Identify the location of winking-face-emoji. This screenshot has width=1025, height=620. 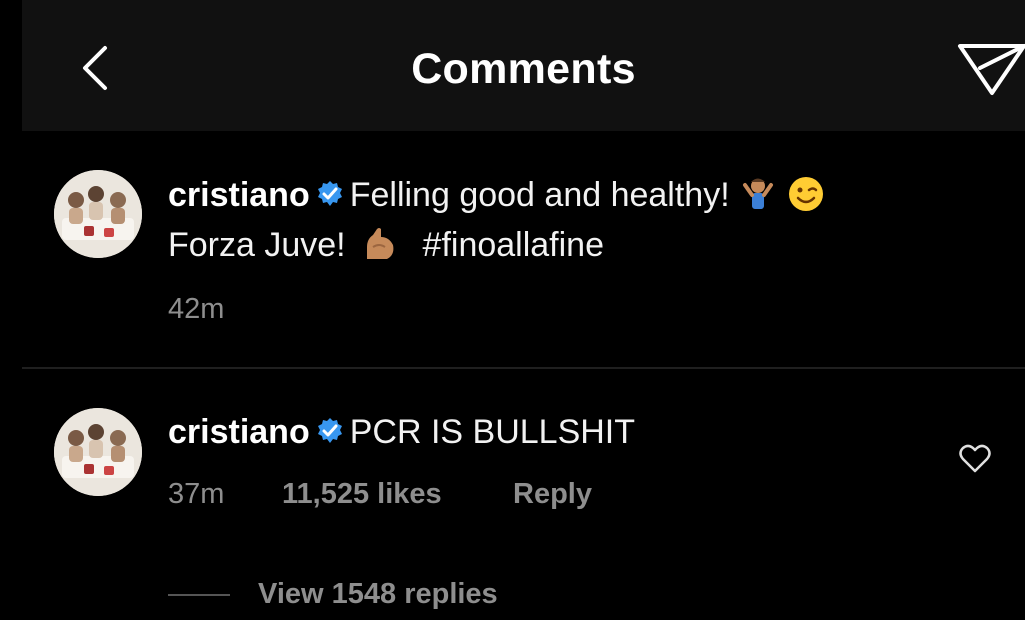
(805, 194).